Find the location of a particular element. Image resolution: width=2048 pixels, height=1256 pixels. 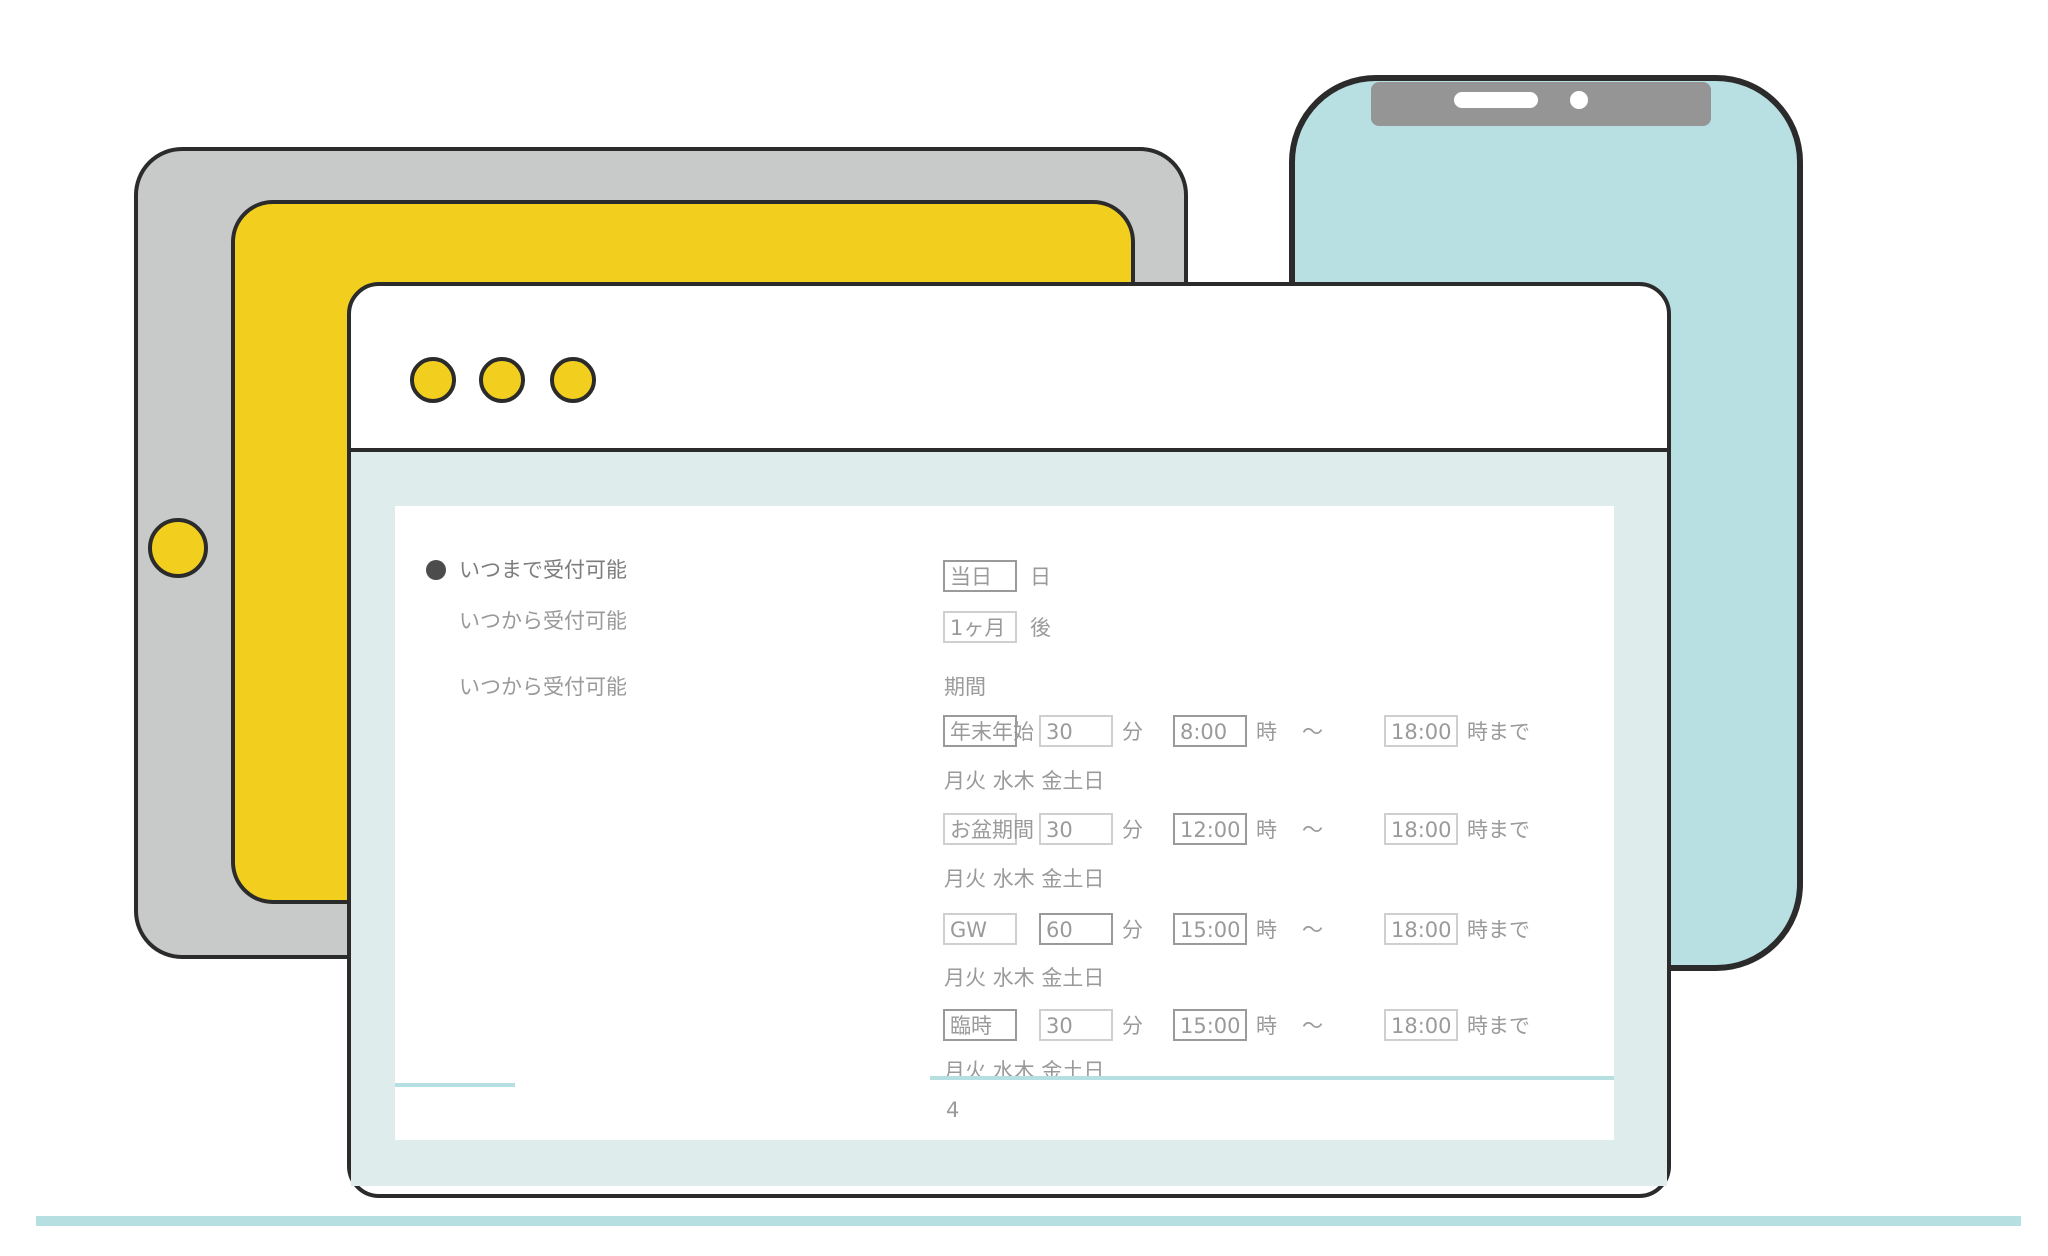

floor-line is located at coordinates (1028, 1221).